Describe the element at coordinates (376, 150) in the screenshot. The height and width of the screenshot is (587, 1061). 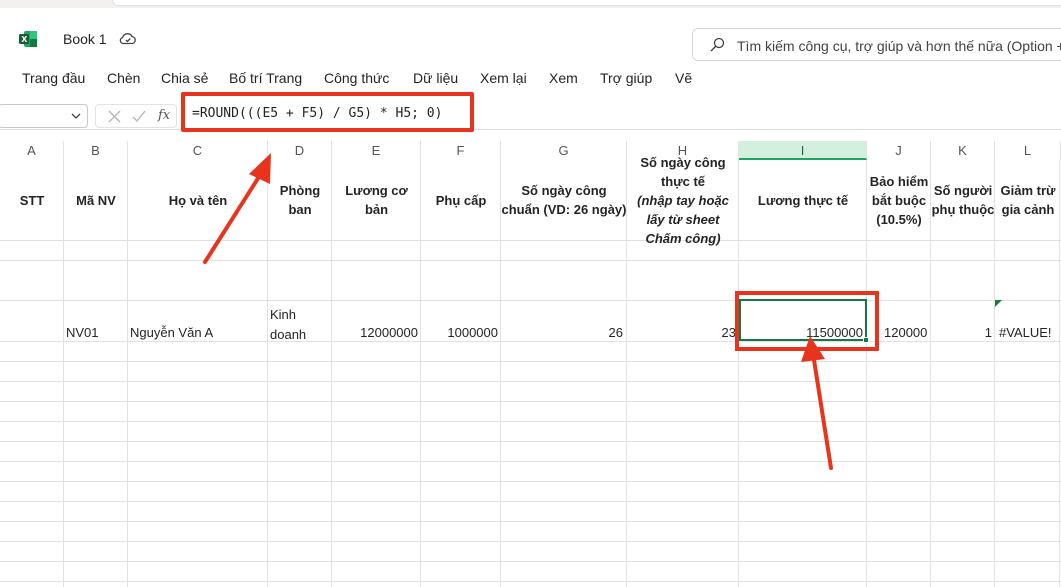
I see `column-header-e: E` at that location.